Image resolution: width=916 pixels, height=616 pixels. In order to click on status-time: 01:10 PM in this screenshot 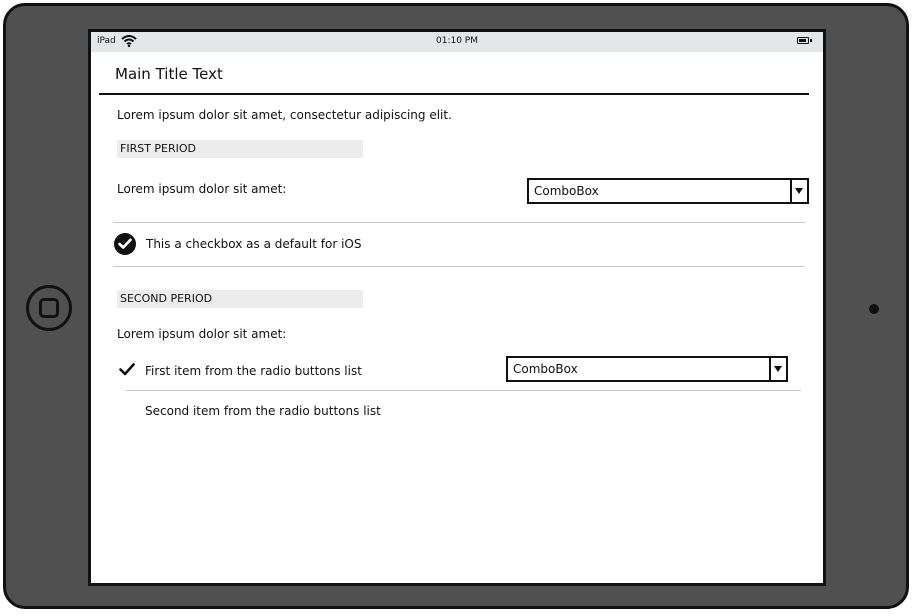, I will do `click(457, 41)`.